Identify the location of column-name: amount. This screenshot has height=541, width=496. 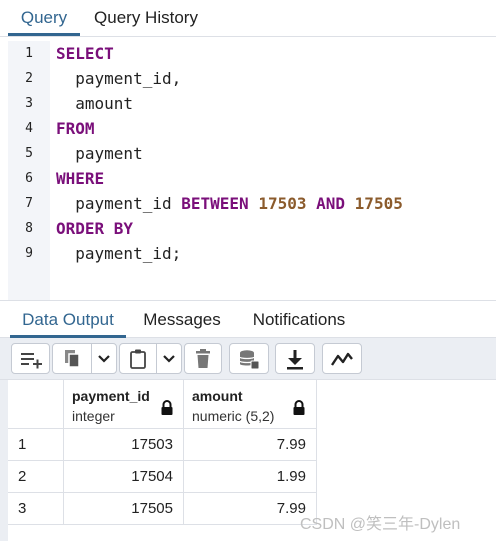
(217, 396).